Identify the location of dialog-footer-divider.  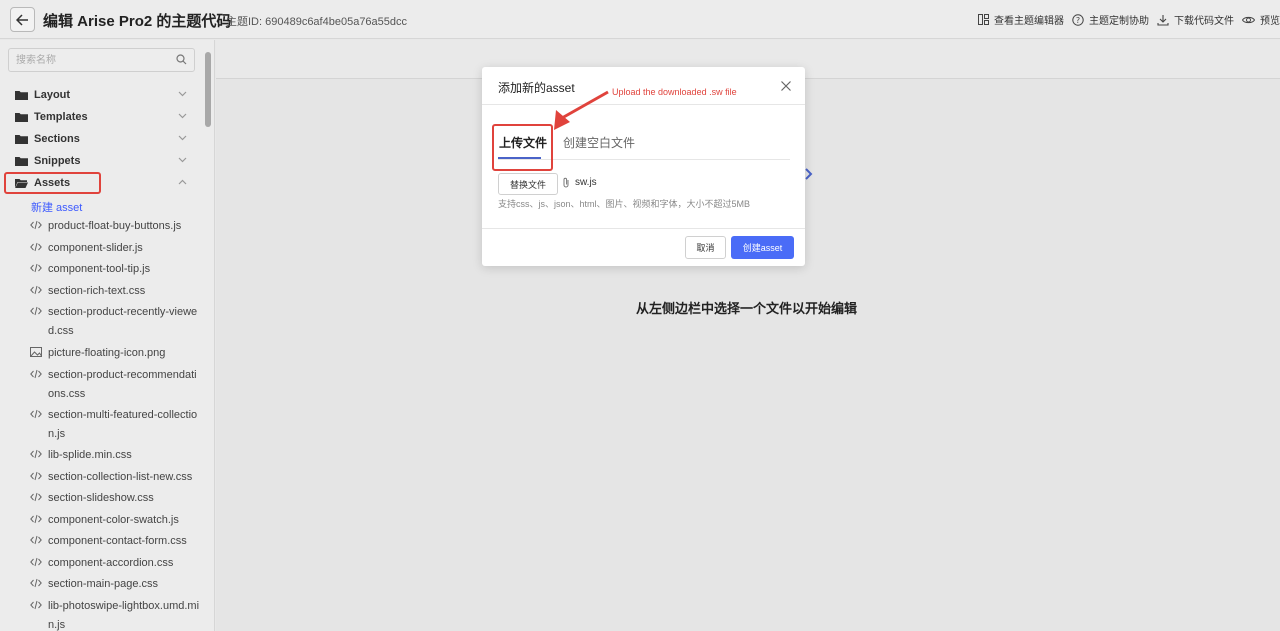
(643, 228).